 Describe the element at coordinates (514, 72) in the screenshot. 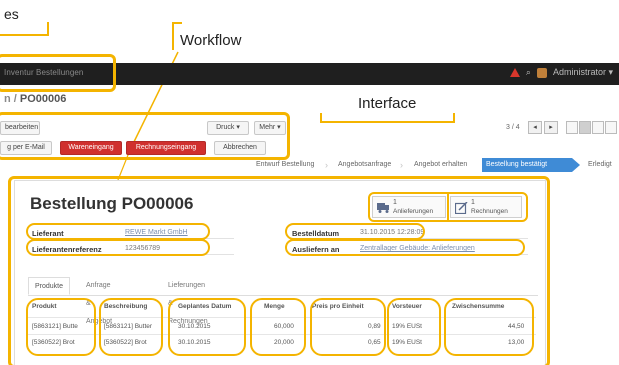

I see `alert-icon` at that location.